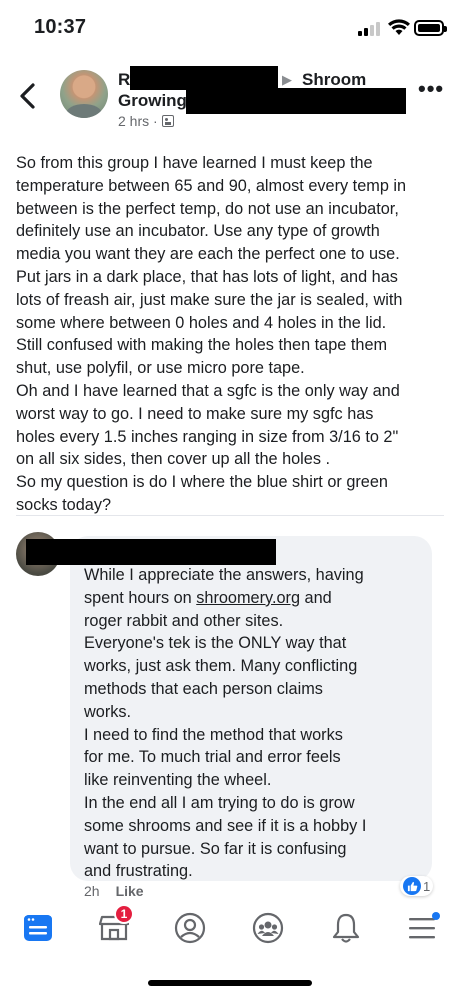  What do you see at coordinates (230, 929) in the screenshot?
I see `bottom-tab-bar: 1` at bounding box center [230, 929].